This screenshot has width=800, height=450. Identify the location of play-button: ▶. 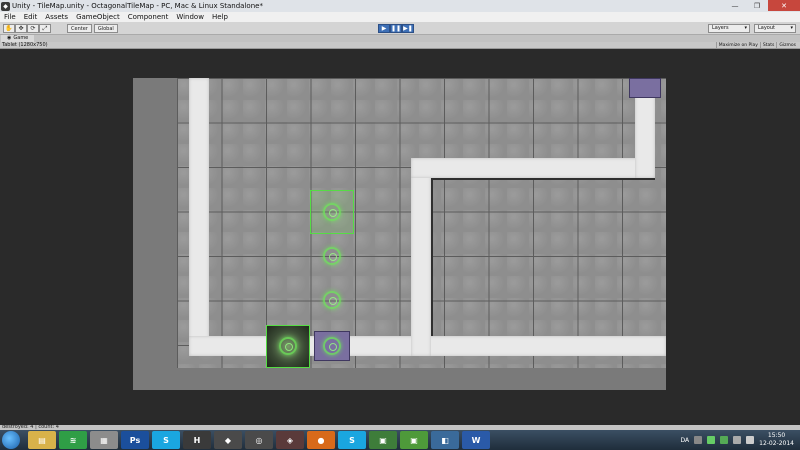
(384, 28).